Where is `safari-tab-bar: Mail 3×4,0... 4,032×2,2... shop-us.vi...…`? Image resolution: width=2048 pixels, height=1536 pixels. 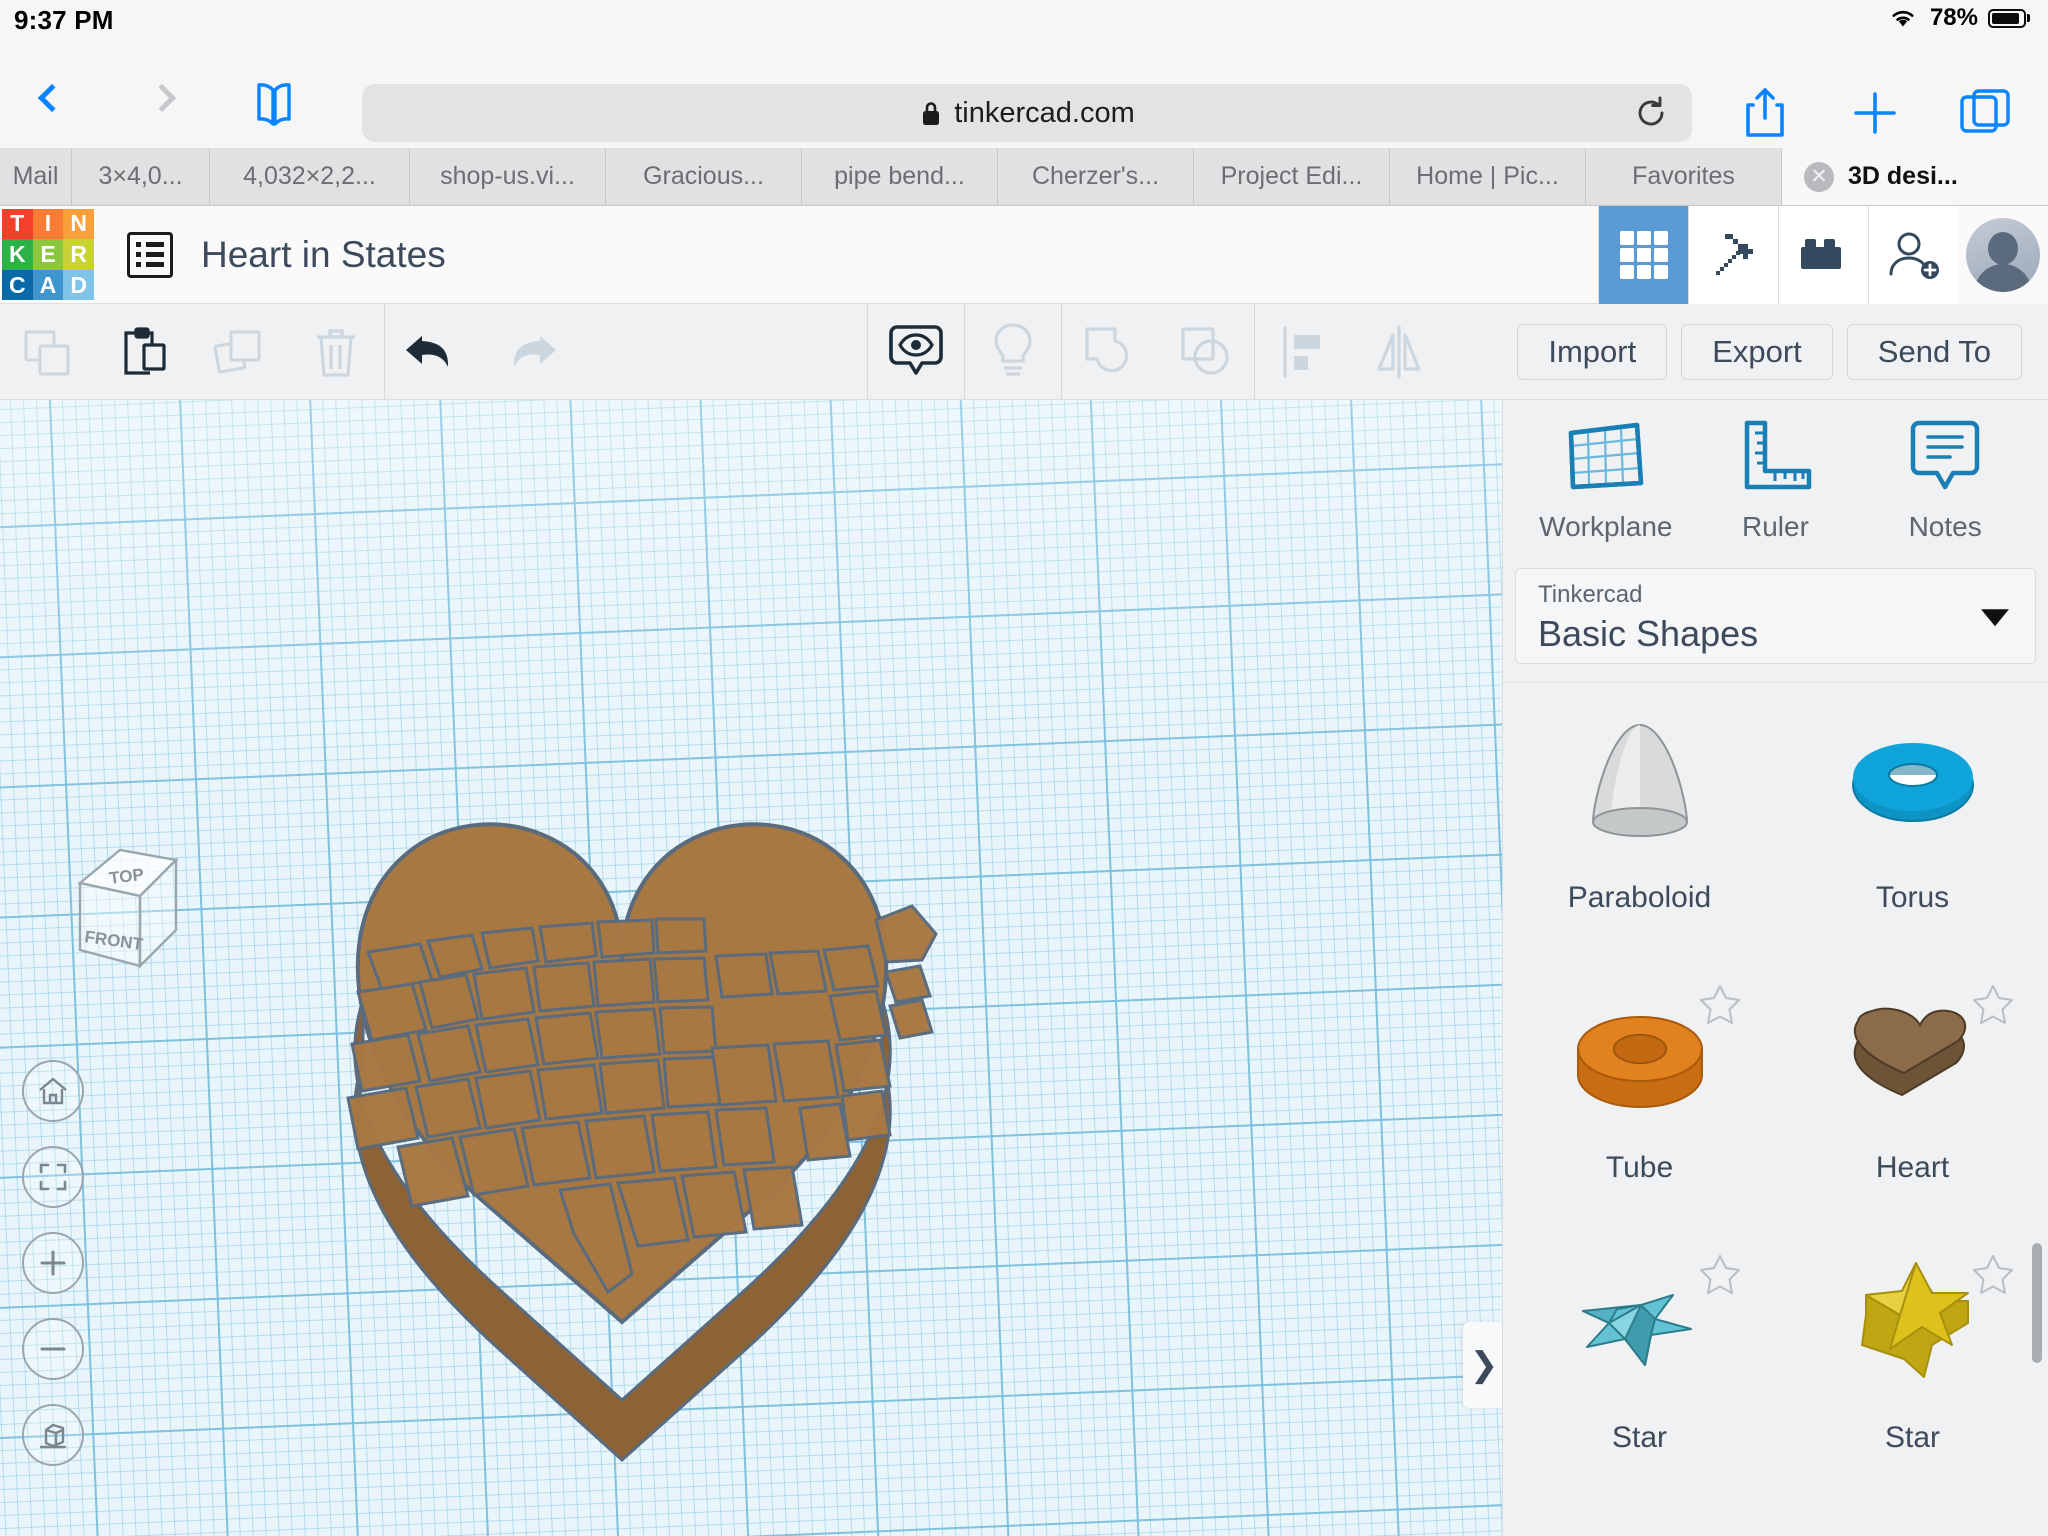 safari-tab-bar: Mail 3×4,0... 4,032×2,2... shop-us.vi...… is located at coordinates (1024, 177).